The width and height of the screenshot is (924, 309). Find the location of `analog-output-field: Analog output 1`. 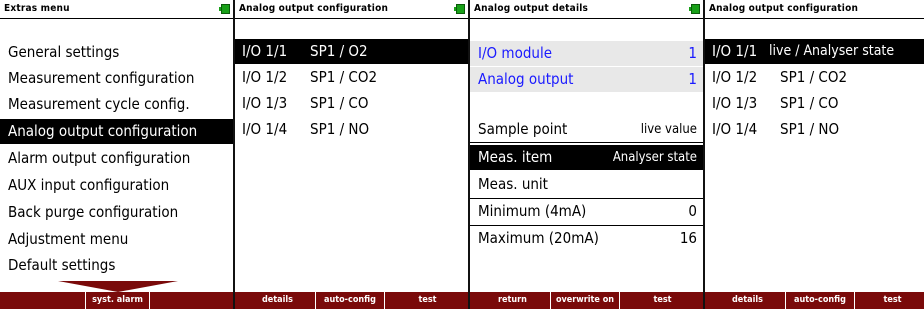

analog-output-field: Analog output 1 is located at coordinates (586, 79).